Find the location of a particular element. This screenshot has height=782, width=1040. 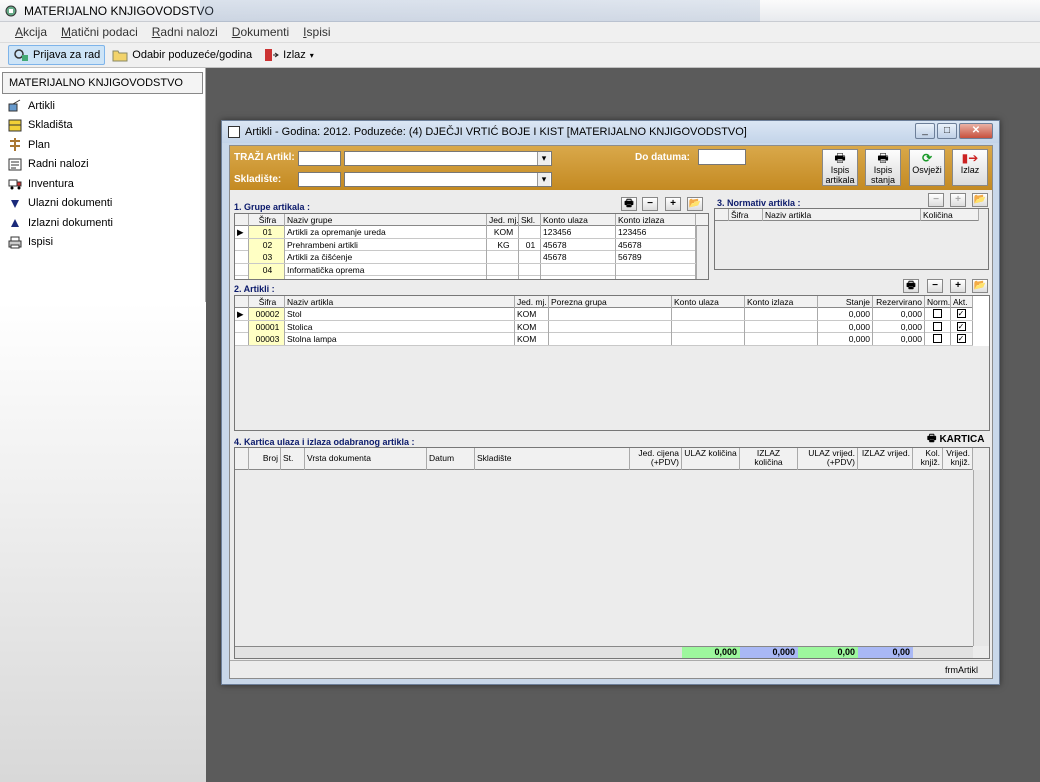

sidebar-item-radni-nalozi: Radni nalozi is located at coordinates (102, 165).